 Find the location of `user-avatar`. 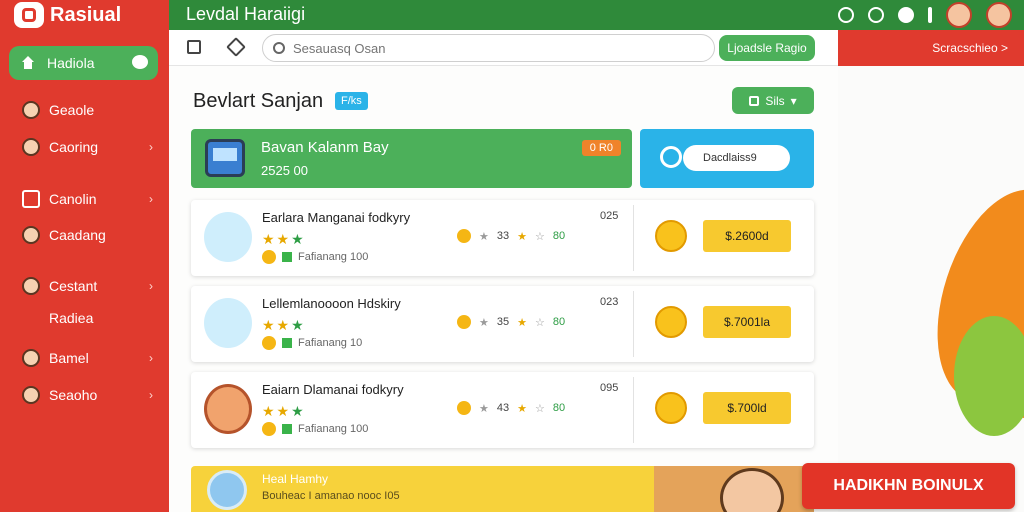

user-avatar is located at coordinates (959, 15).